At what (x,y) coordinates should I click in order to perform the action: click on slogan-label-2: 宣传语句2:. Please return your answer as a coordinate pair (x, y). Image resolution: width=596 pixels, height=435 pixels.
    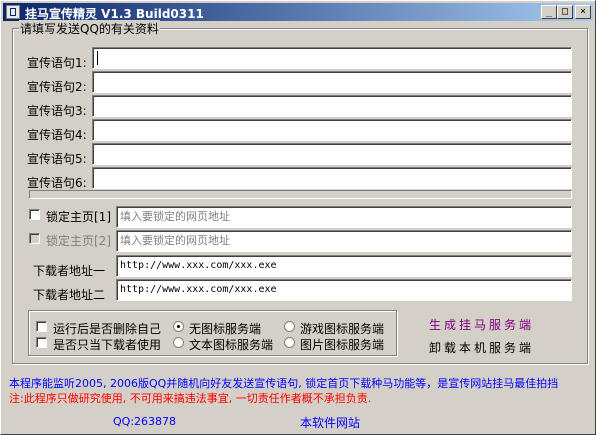
    Looking at the image, I should click on (57, 87).